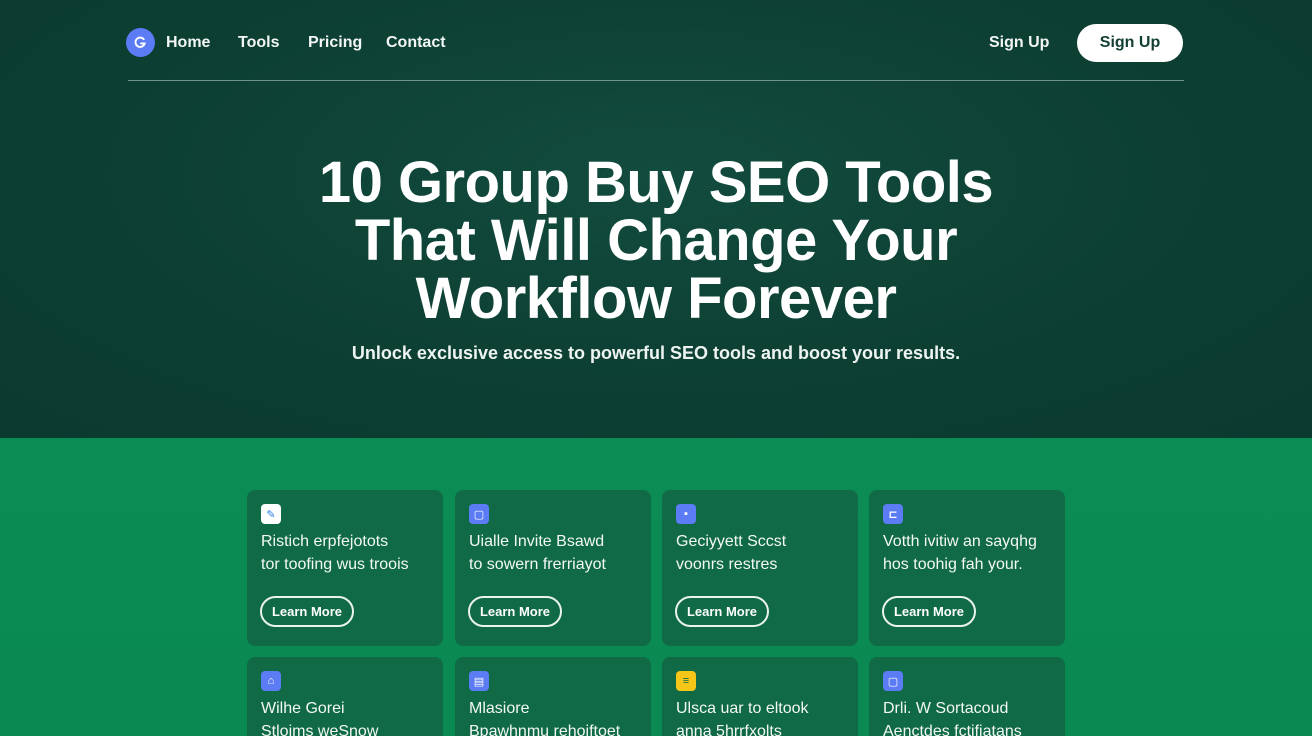 The image size is (1312, 736). I want to click on nav-link-home: Home, so click(188, 43).